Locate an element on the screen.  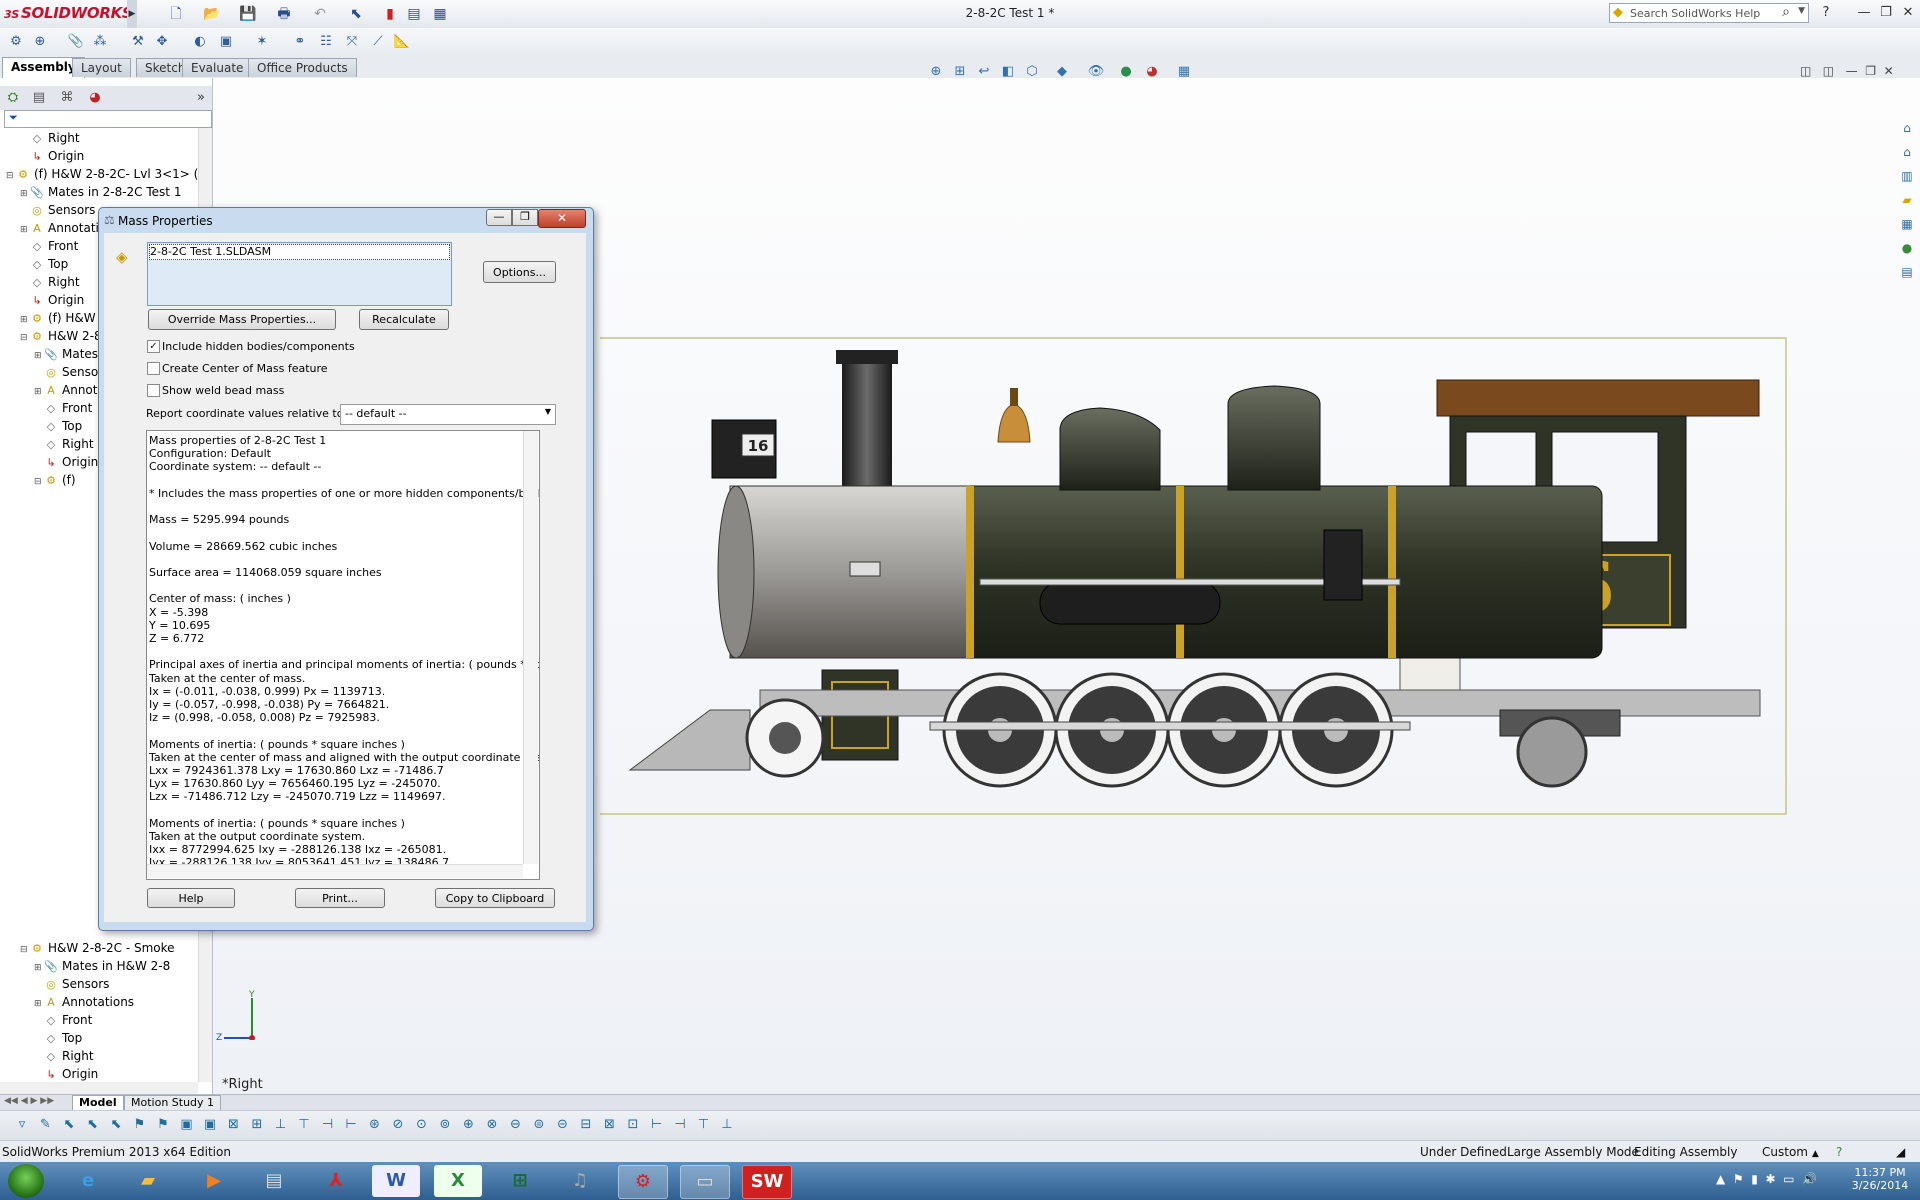
help-icon: ? is located at coordinates (1839, 1152).